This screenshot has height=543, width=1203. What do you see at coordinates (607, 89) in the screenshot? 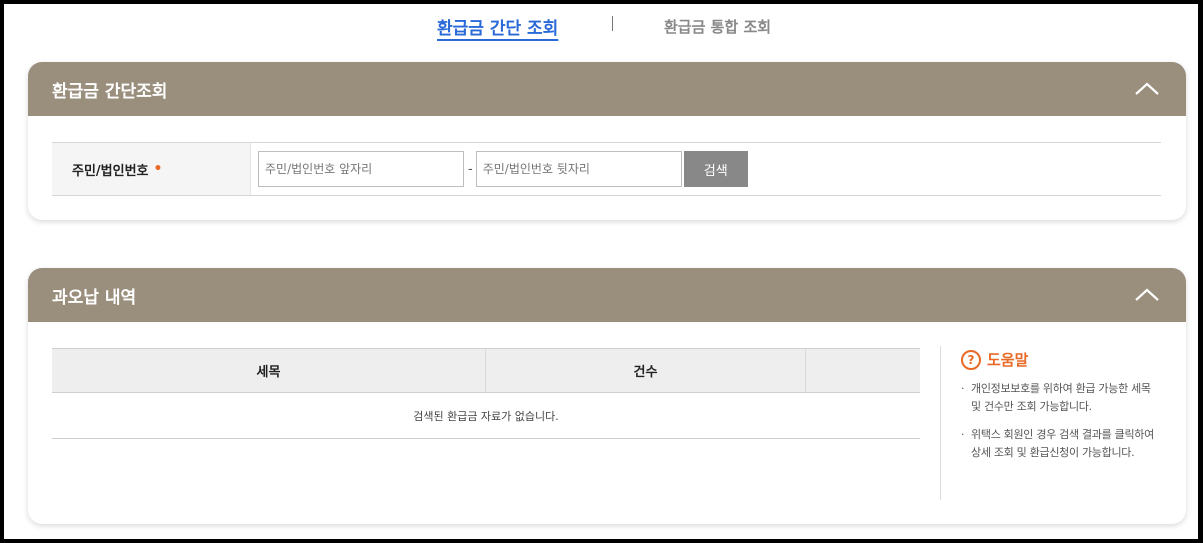
I see `panel-header: 환급금 간단조회` at bounding box center [607, 89].